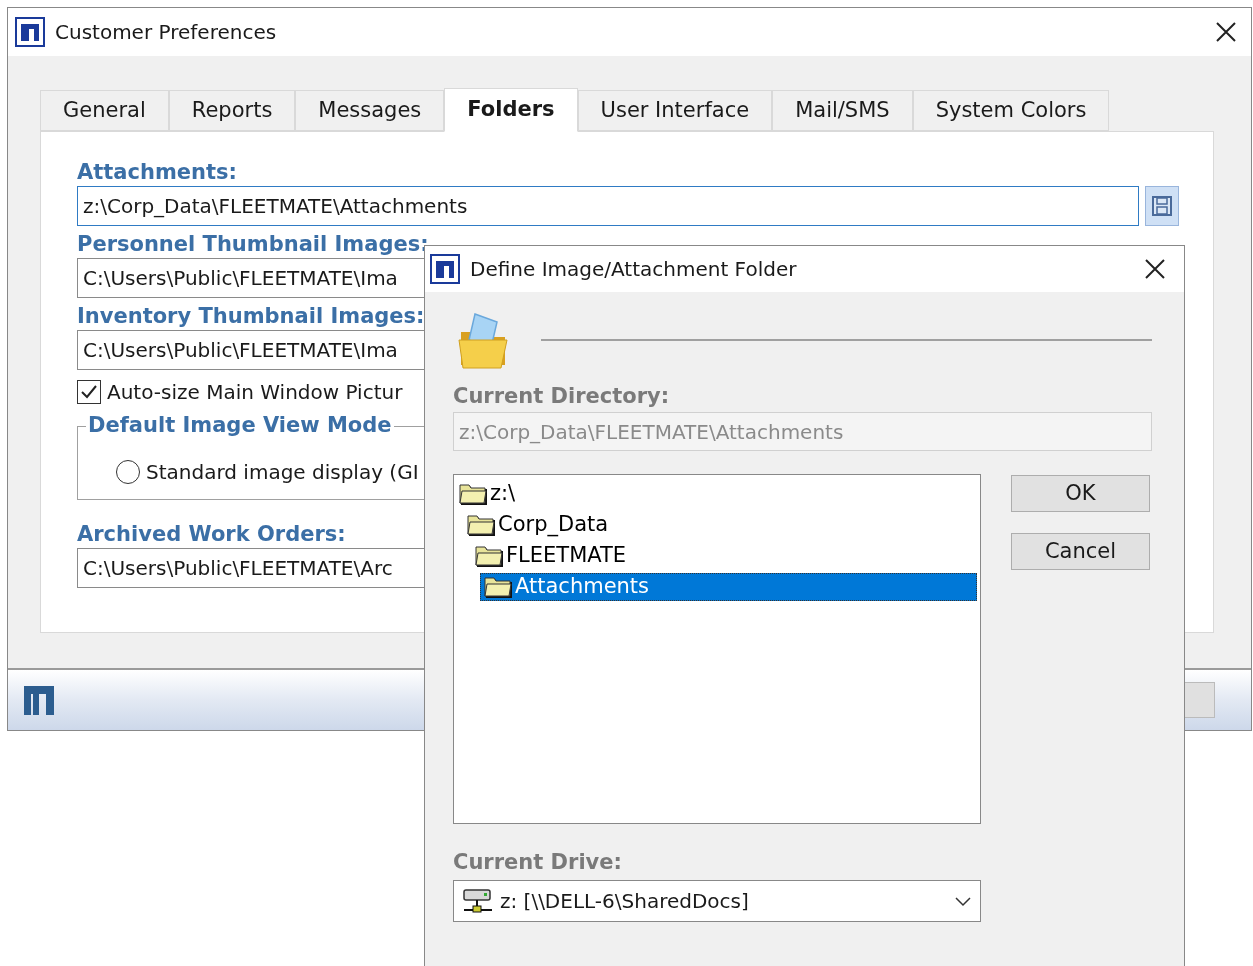 This screenshot has width=1253, height=966. What do you see at coordinates (538, 862) in the screenshot?
I see `current-drive-label: Current Drive:` at bounding box center [538, 862].